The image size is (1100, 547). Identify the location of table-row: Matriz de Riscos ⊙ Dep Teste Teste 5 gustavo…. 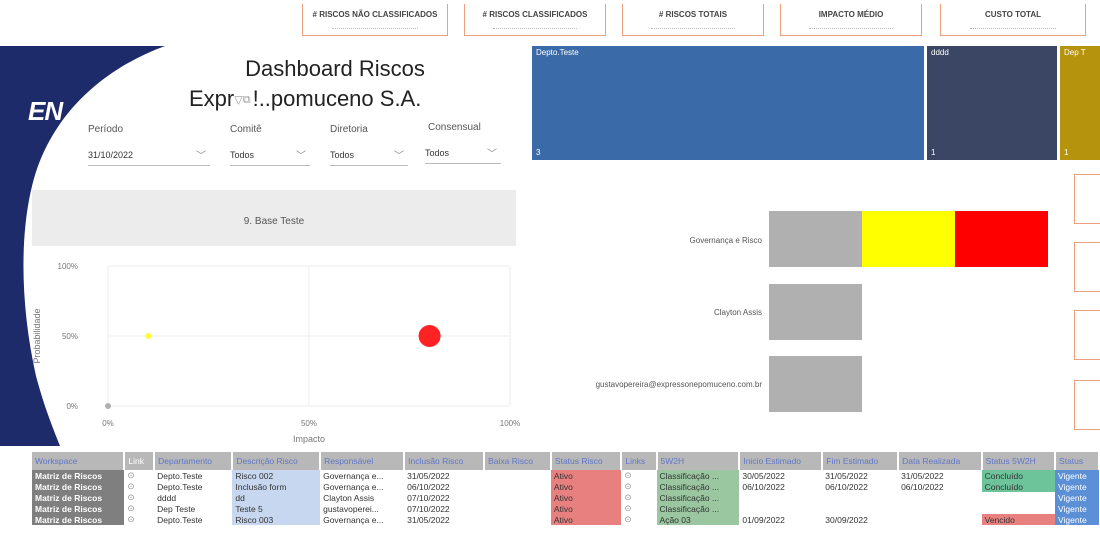
(565, 508).